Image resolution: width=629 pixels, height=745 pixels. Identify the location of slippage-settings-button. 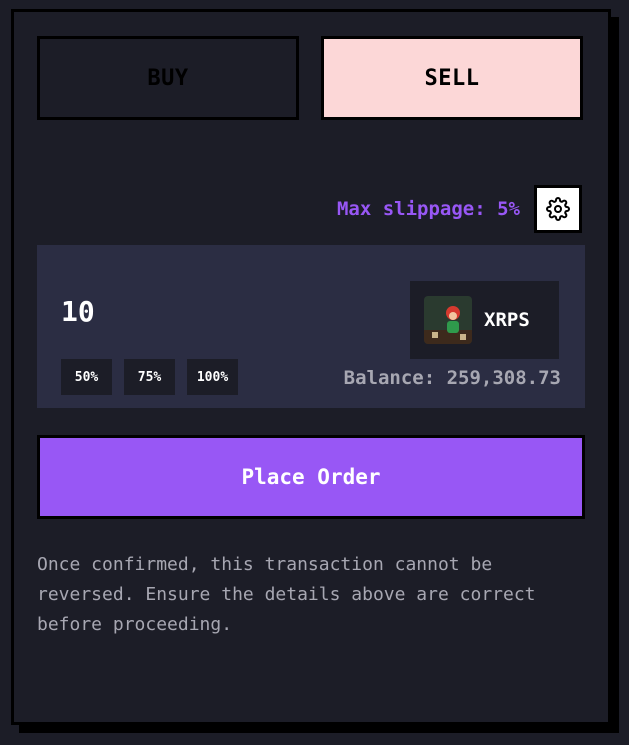
(558, 209).